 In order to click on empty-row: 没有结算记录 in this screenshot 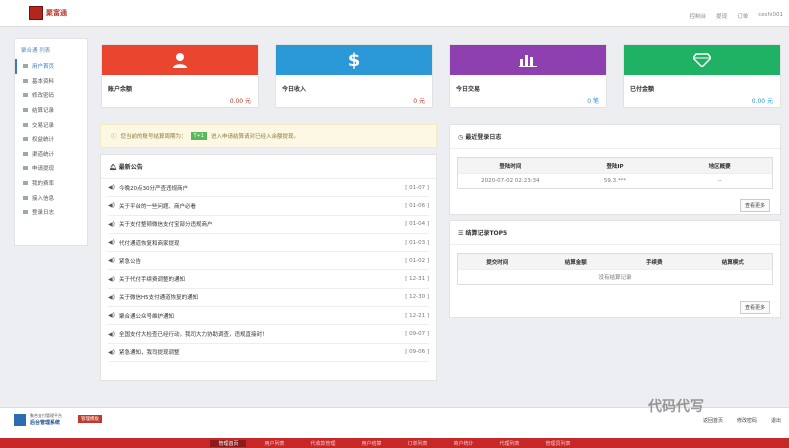, I will do `click(615, 276)`.